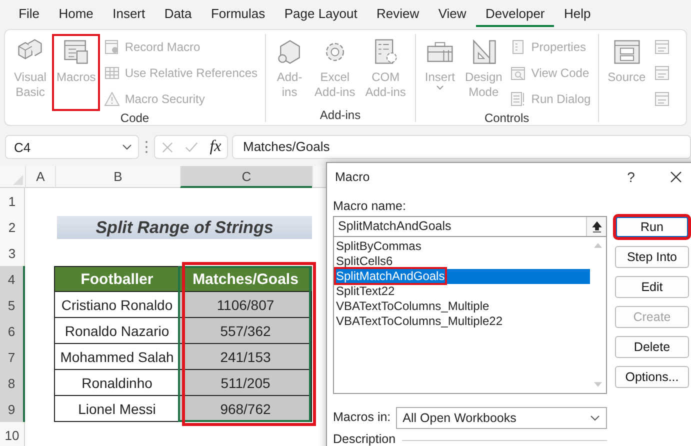  Describe the element at coordinates (320, 14) in the screenshot. I see `menu-tab: Page Layout` at that location.